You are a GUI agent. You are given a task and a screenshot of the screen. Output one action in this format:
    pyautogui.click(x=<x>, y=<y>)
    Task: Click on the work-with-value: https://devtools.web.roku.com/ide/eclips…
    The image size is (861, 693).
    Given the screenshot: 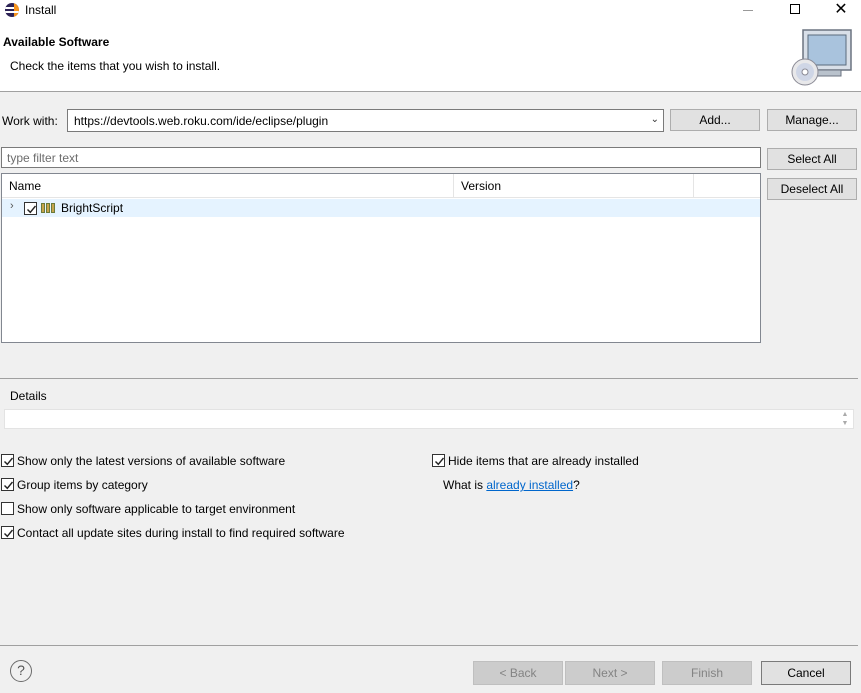 What is the action you would take?
    pyautogui.click(x=201, y=121)
    